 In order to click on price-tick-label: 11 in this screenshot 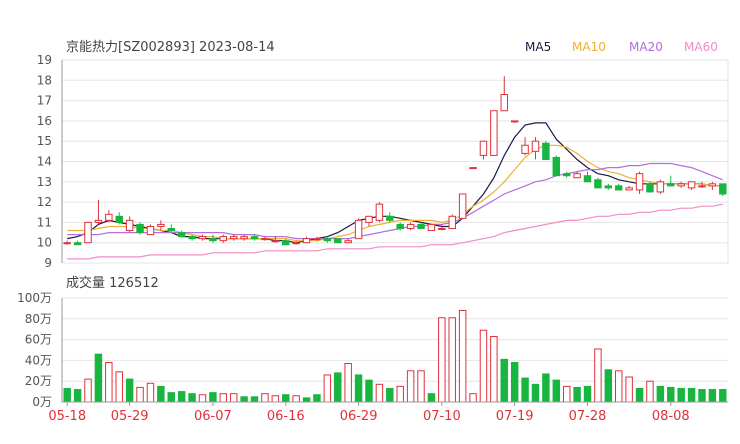, I will do `click(44, 222)`.